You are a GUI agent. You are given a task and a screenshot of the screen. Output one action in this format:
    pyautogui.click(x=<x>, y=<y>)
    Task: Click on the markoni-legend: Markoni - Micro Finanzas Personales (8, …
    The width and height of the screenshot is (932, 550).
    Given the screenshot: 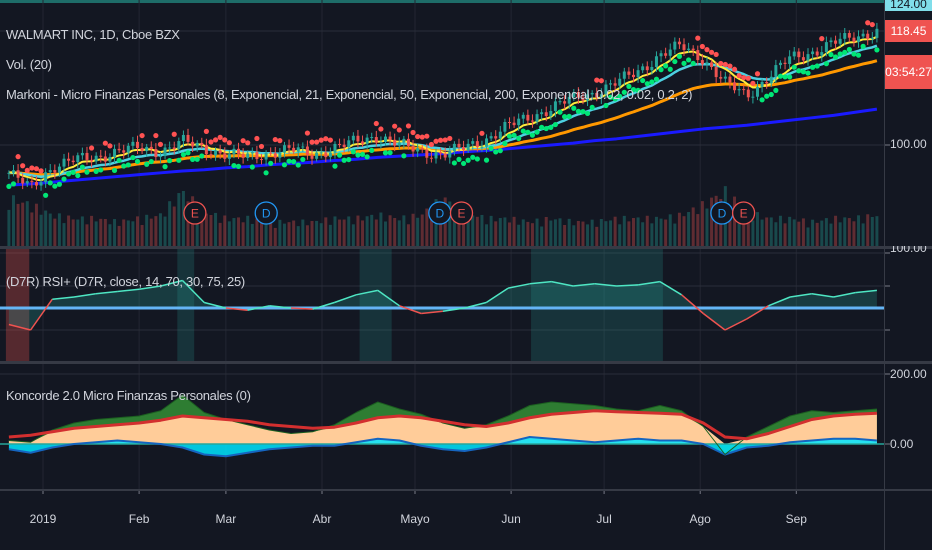 What is the action you would take?
    pyautogui.click(x=349, y=94)
    